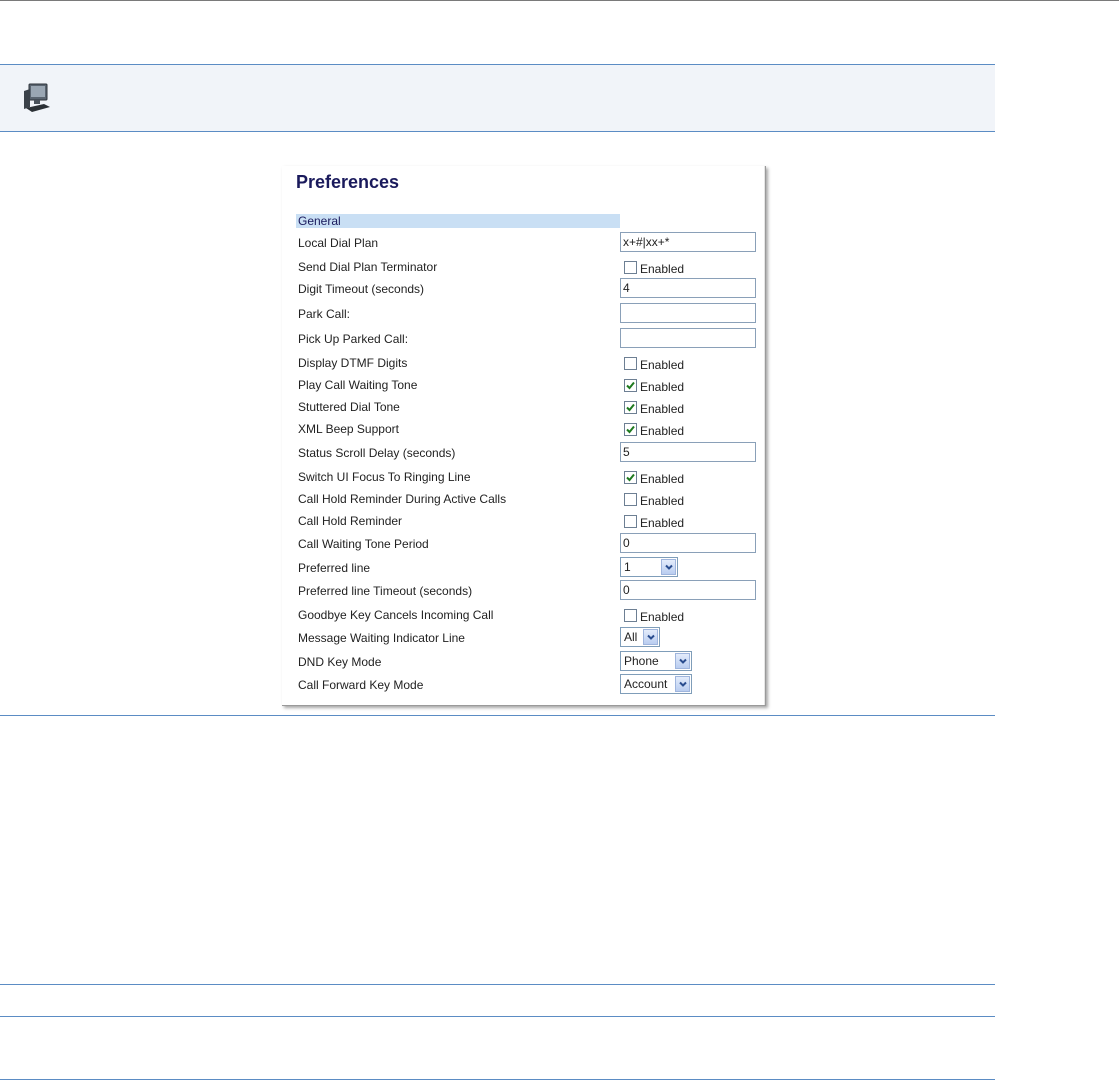  What do you see at coordinates (368, 267) in the screenshot?
I see `setting-label: Send Dial Plan Terminator` at bounding box center [368, 267].